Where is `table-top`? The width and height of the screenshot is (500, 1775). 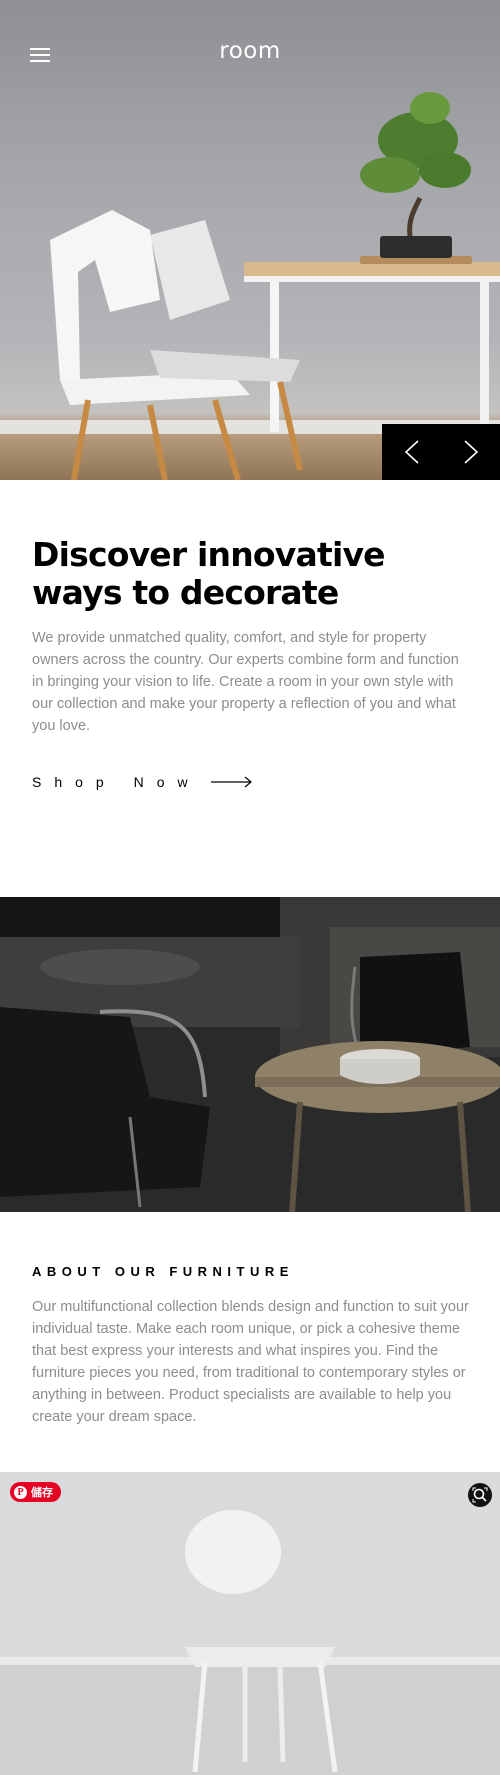 table-top is located at coordinates (372, 269).